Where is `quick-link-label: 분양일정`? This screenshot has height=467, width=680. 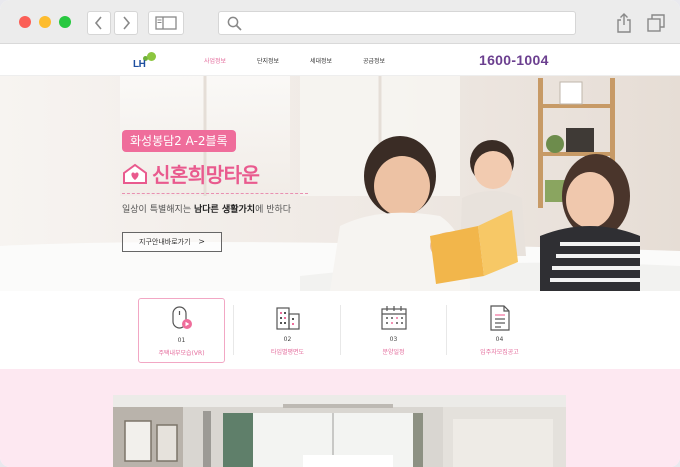 quick-link-label: 분양일정 is located at coordinates (393, 352).